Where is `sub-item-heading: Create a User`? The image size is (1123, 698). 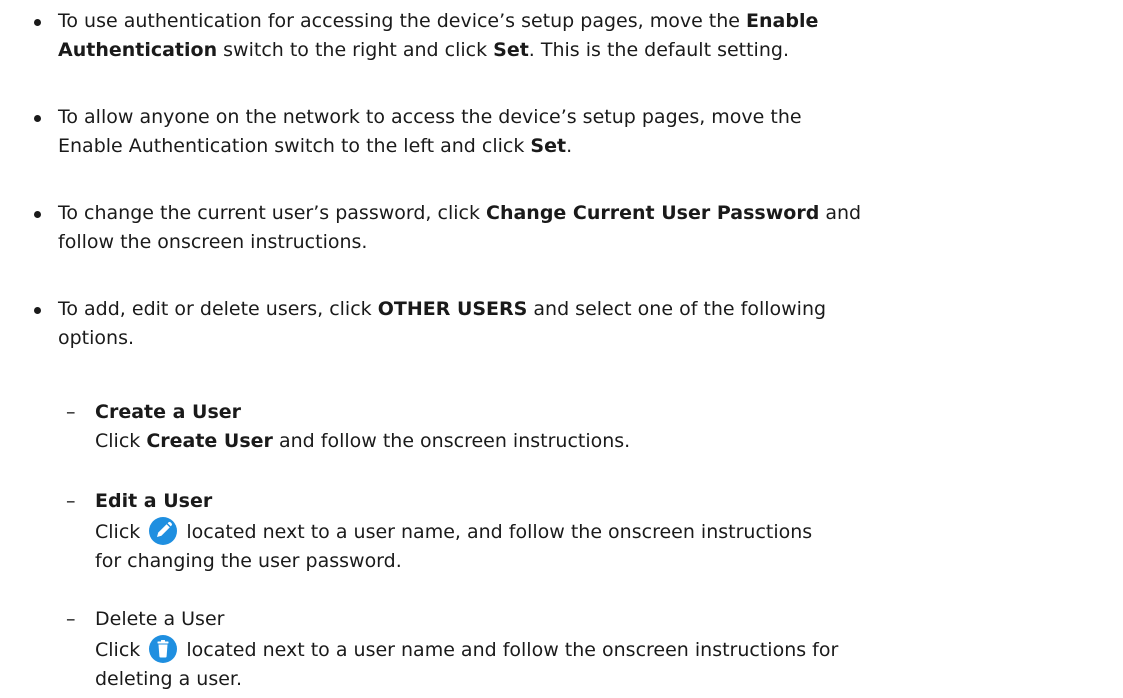
sub-item-heading: Create a User is located at coordinates (168, 412).